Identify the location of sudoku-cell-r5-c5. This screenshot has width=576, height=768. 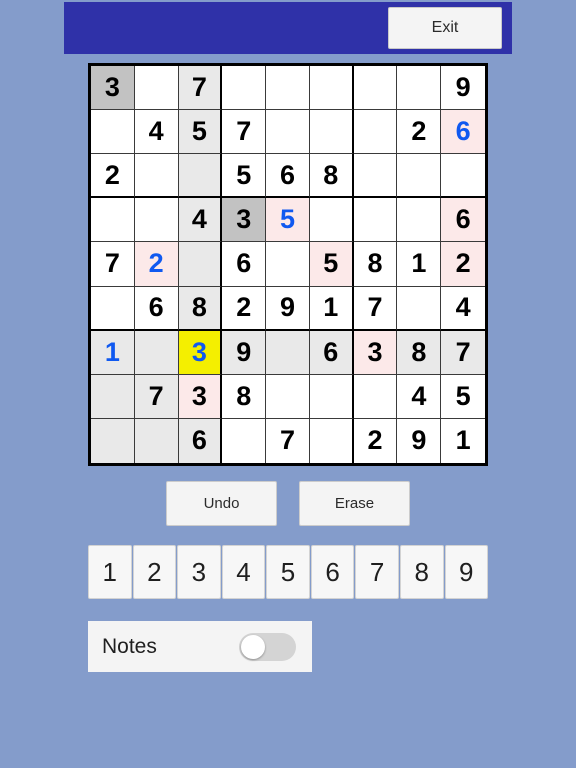
(288, 264).